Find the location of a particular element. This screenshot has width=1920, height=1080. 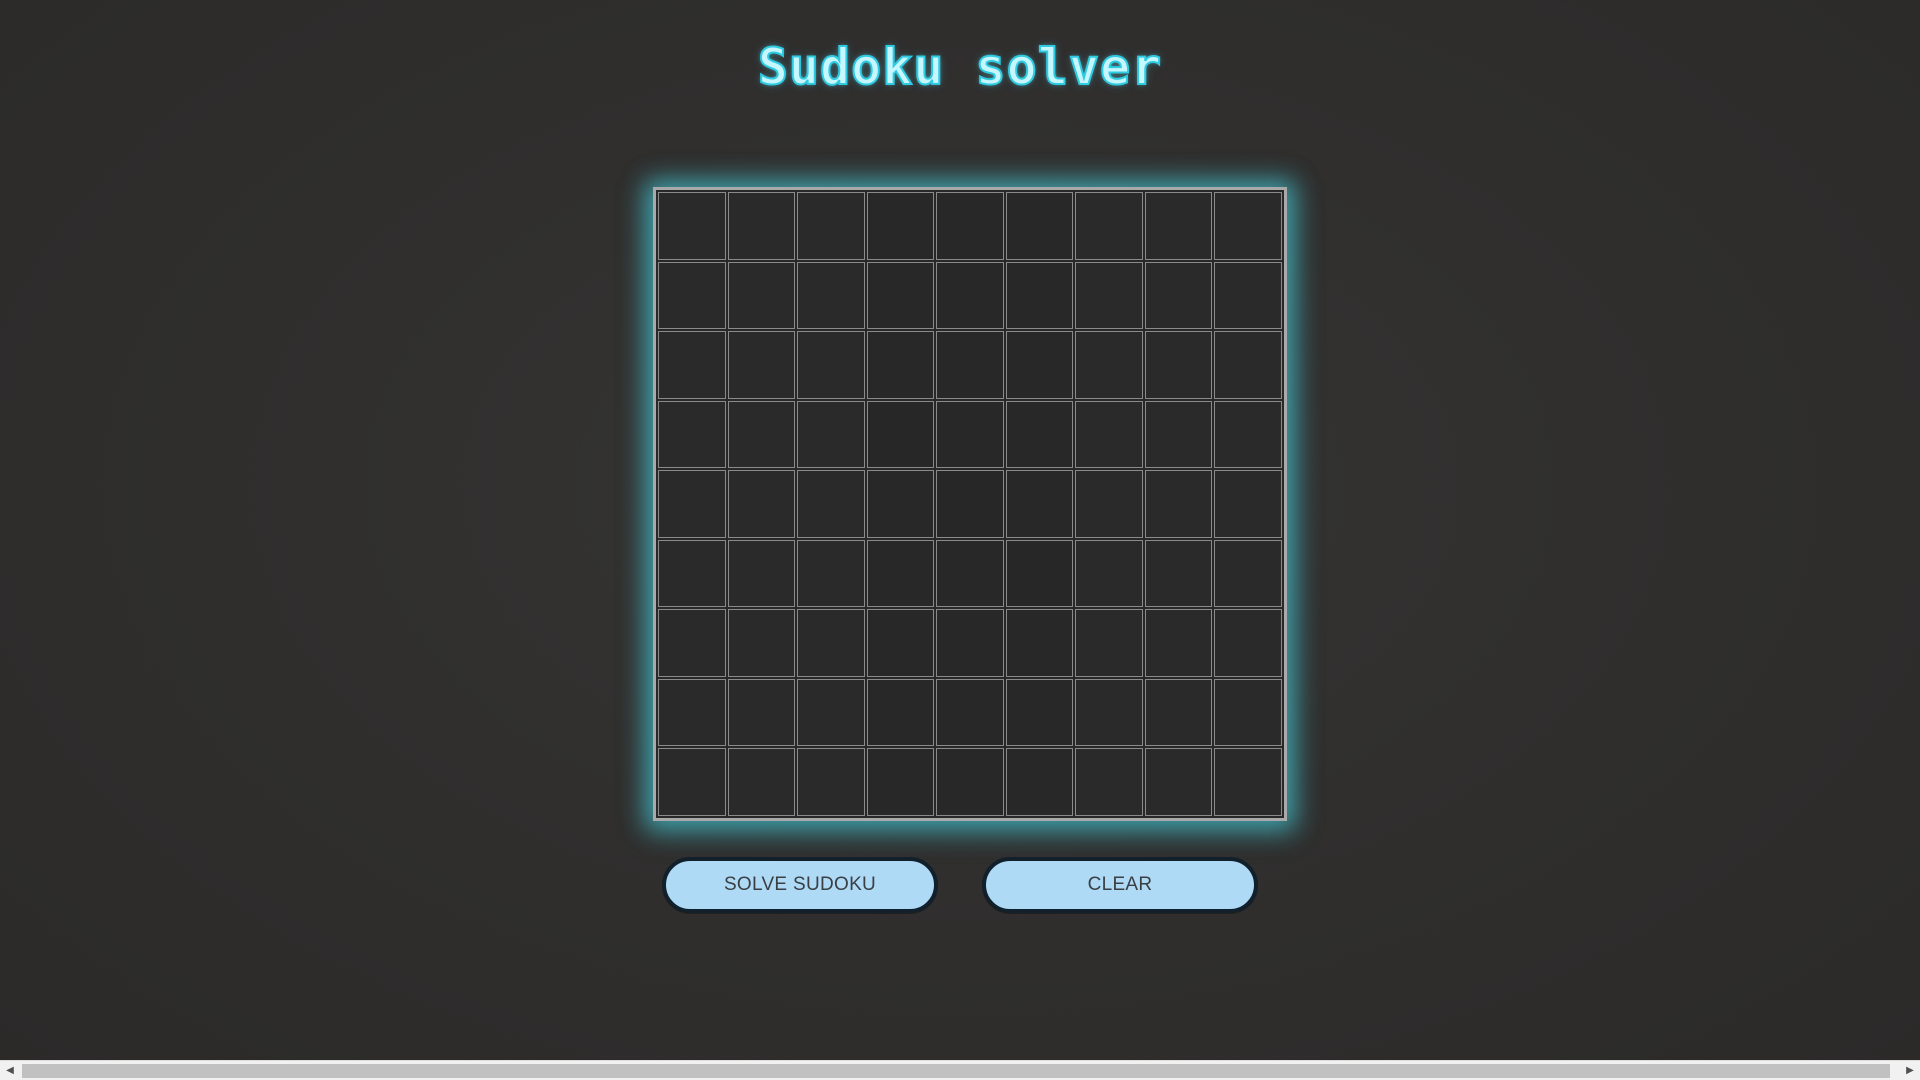

sudoku-cell-r7-c3 is located at coordinates (831, 643).